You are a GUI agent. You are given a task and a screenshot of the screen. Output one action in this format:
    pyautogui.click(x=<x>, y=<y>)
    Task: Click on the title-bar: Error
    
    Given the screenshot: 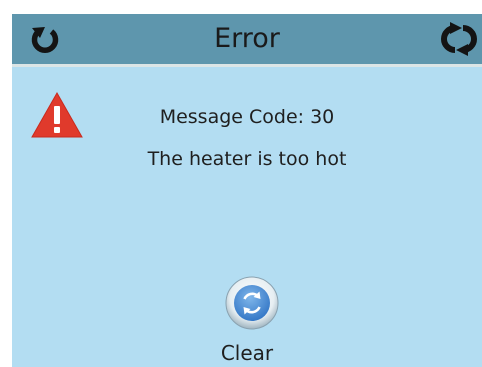 What is the action you would take?
    pyautogui.click(x=247, y=40)
    